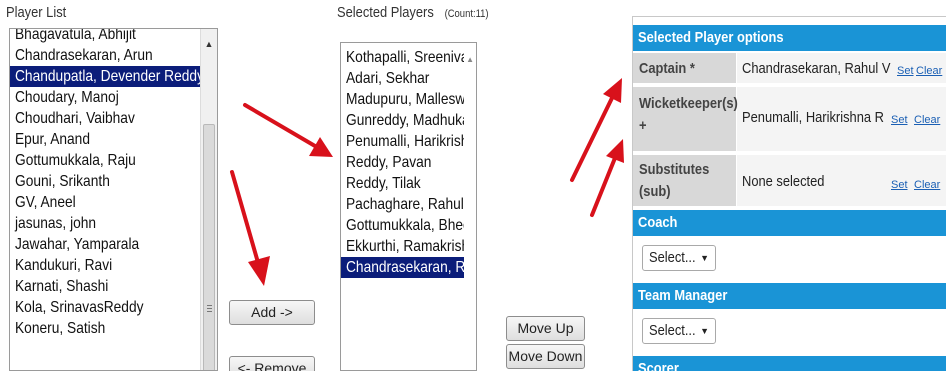  I want to click on move-down-button: Move Down, so click(545, 356).